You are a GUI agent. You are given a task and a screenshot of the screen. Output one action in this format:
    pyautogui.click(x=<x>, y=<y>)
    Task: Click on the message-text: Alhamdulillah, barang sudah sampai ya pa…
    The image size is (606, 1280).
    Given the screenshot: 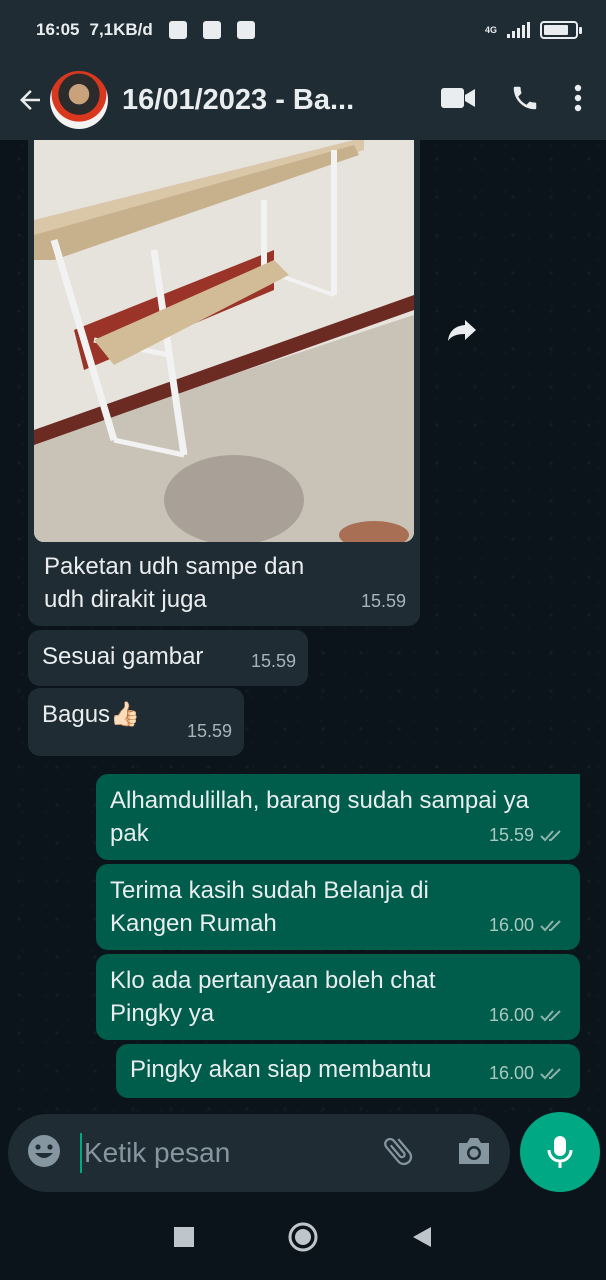 What is the action you would take?
    pyautogui.click(x=319, y=817)
    